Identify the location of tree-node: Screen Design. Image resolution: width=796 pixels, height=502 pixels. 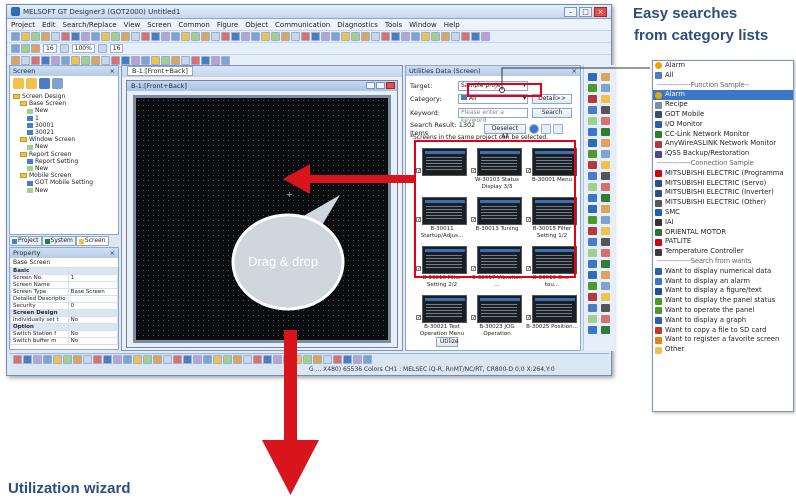
(64, 96).